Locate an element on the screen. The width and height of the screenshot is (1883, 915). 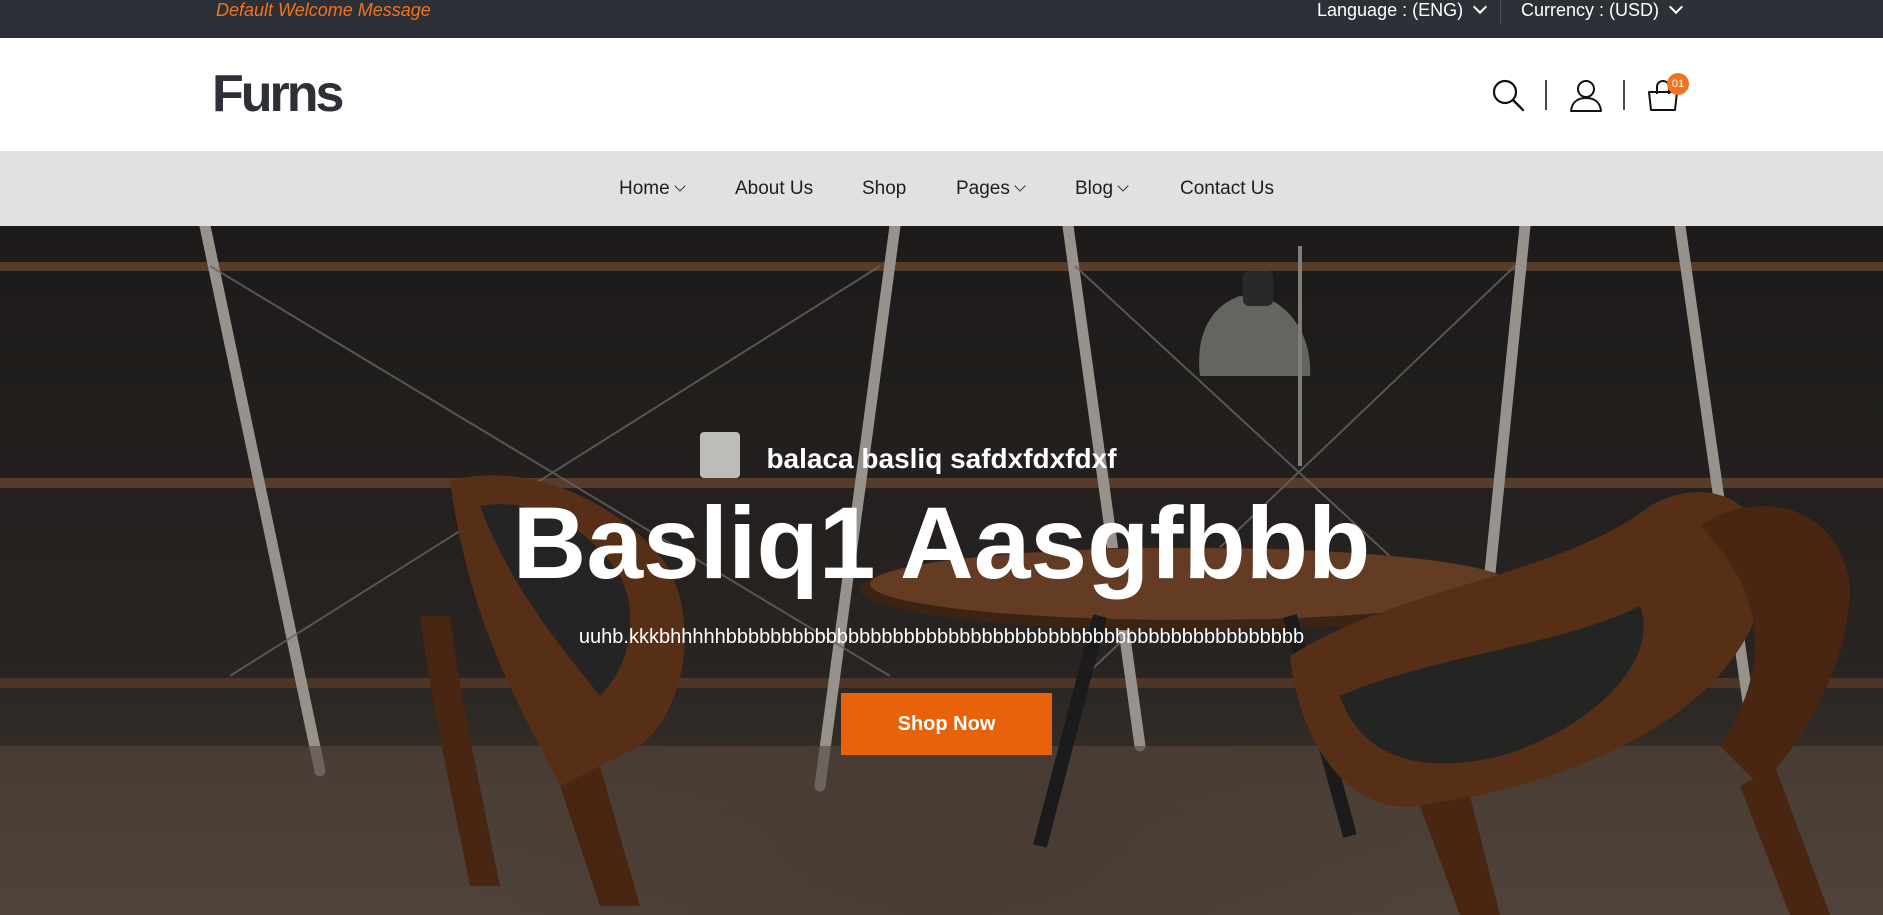
nav-item-home: Home is located at coordinates (652, 188).